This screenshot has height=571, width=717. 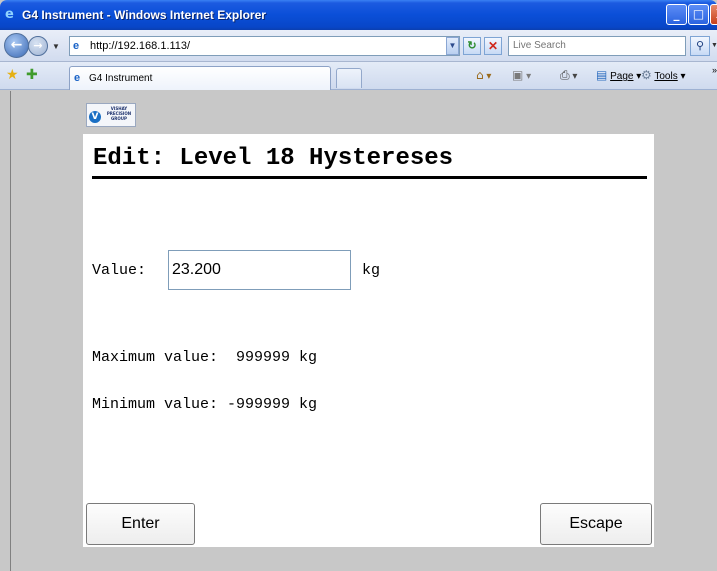 What do you see at coordinates (32, 75) in the screenshot?
I see `add-favorites-icon: ✚` at bounding box center [32, 75].